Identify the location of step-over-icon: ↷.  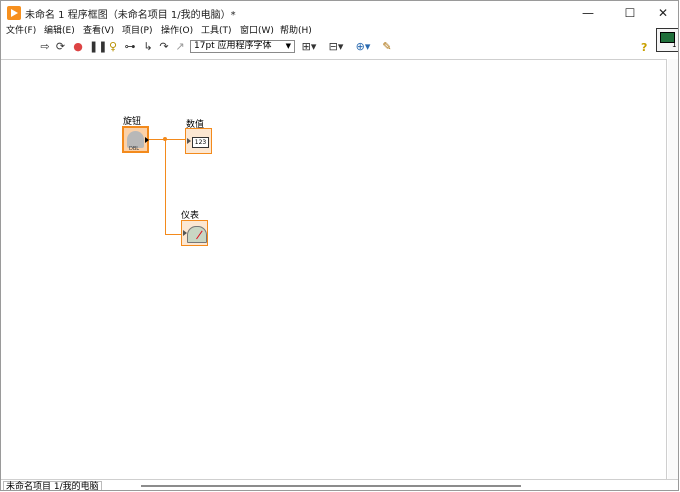
(164, 47).